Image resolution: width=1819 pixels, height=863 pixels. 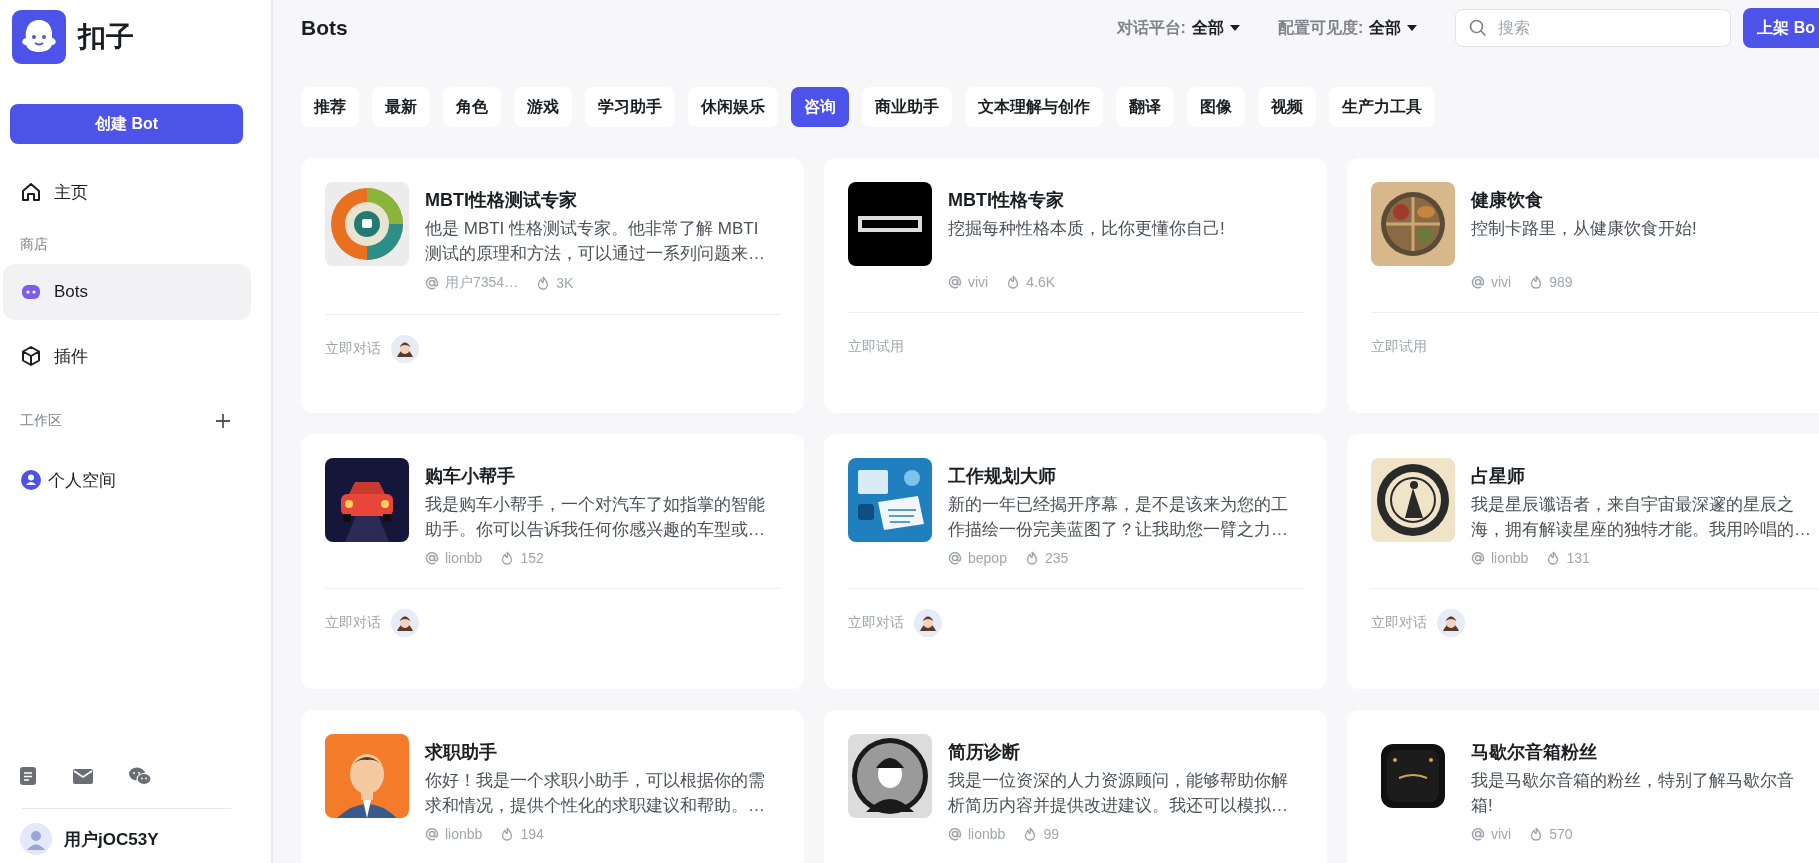 I want to click on category-tab: 最新, so click(x=401, y=107).